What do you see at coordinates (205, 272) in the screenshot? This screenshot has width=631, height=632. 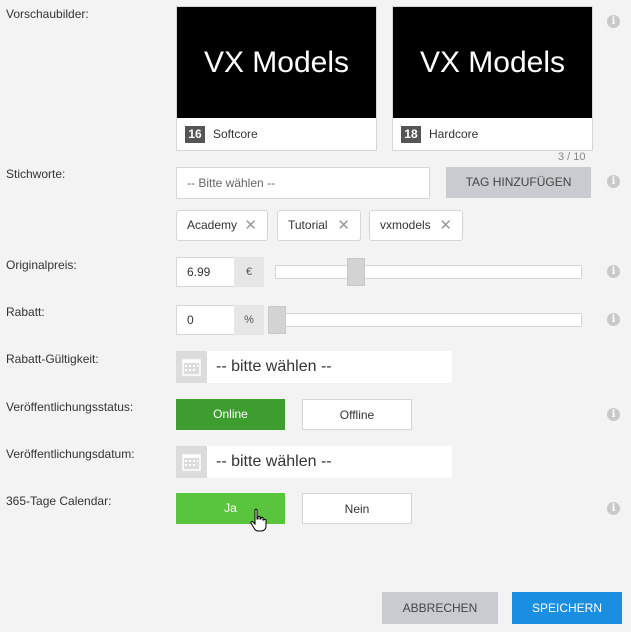 I see `price-input: 6.99` at bounding box center [205, 272].